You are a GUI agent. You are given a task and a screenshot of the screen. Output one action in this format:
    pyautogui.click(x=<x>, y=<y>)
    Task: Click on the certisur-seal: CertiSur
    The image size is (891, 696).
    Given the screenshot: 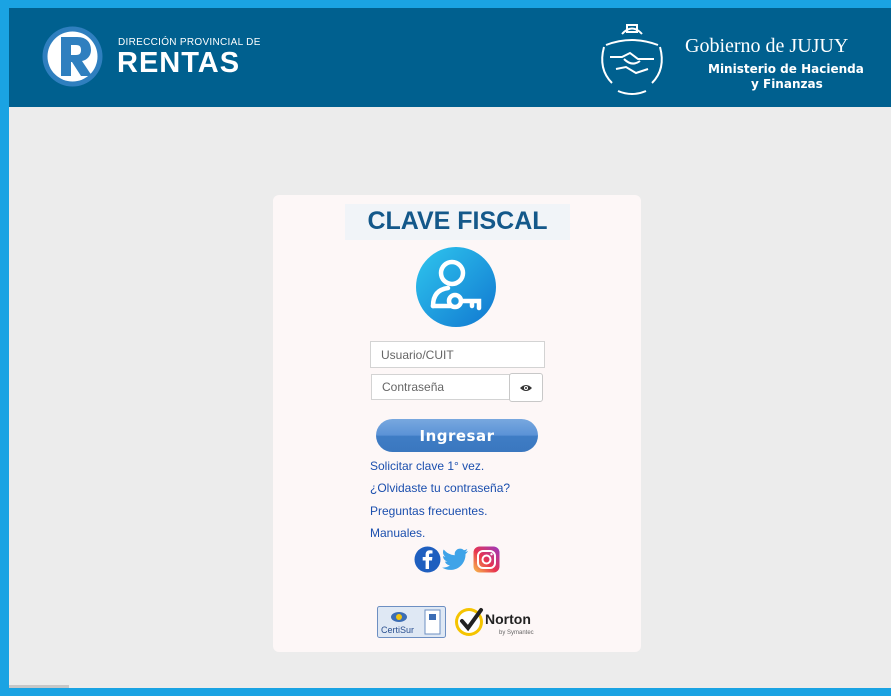 What is the action you would take?
    pyautogui.click(x=411, y=622)
    